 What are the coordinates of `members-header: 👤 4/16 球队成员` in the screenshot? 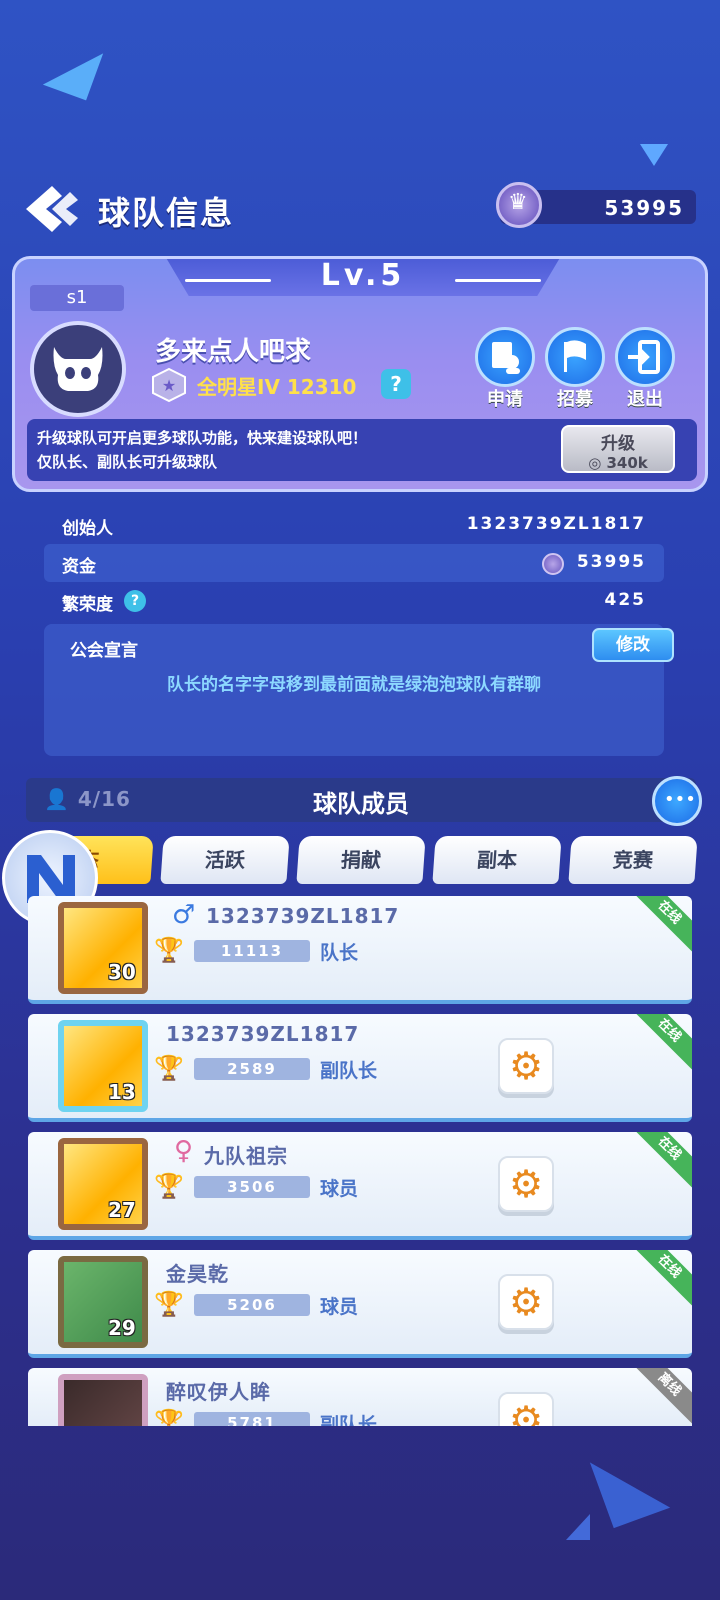 It's located at (361, 800).